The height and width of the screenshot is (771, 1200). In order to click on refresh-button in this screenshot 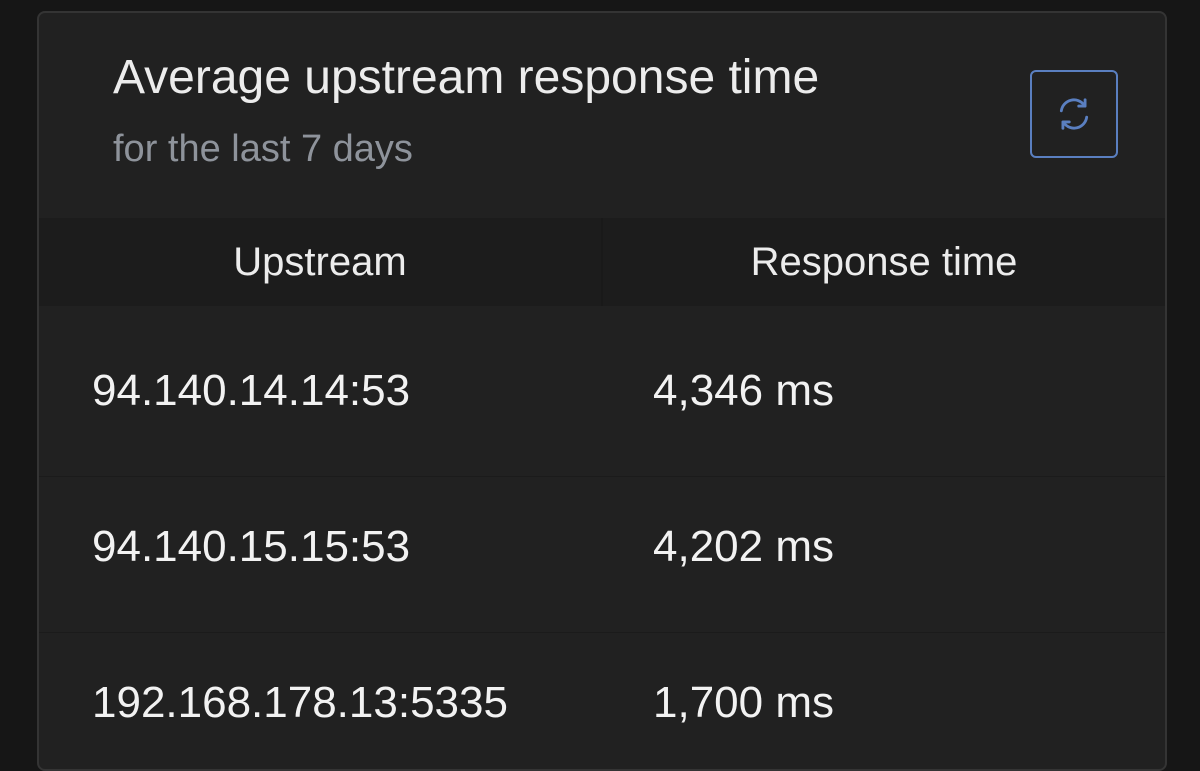, I will do `click(1074, 114)`.